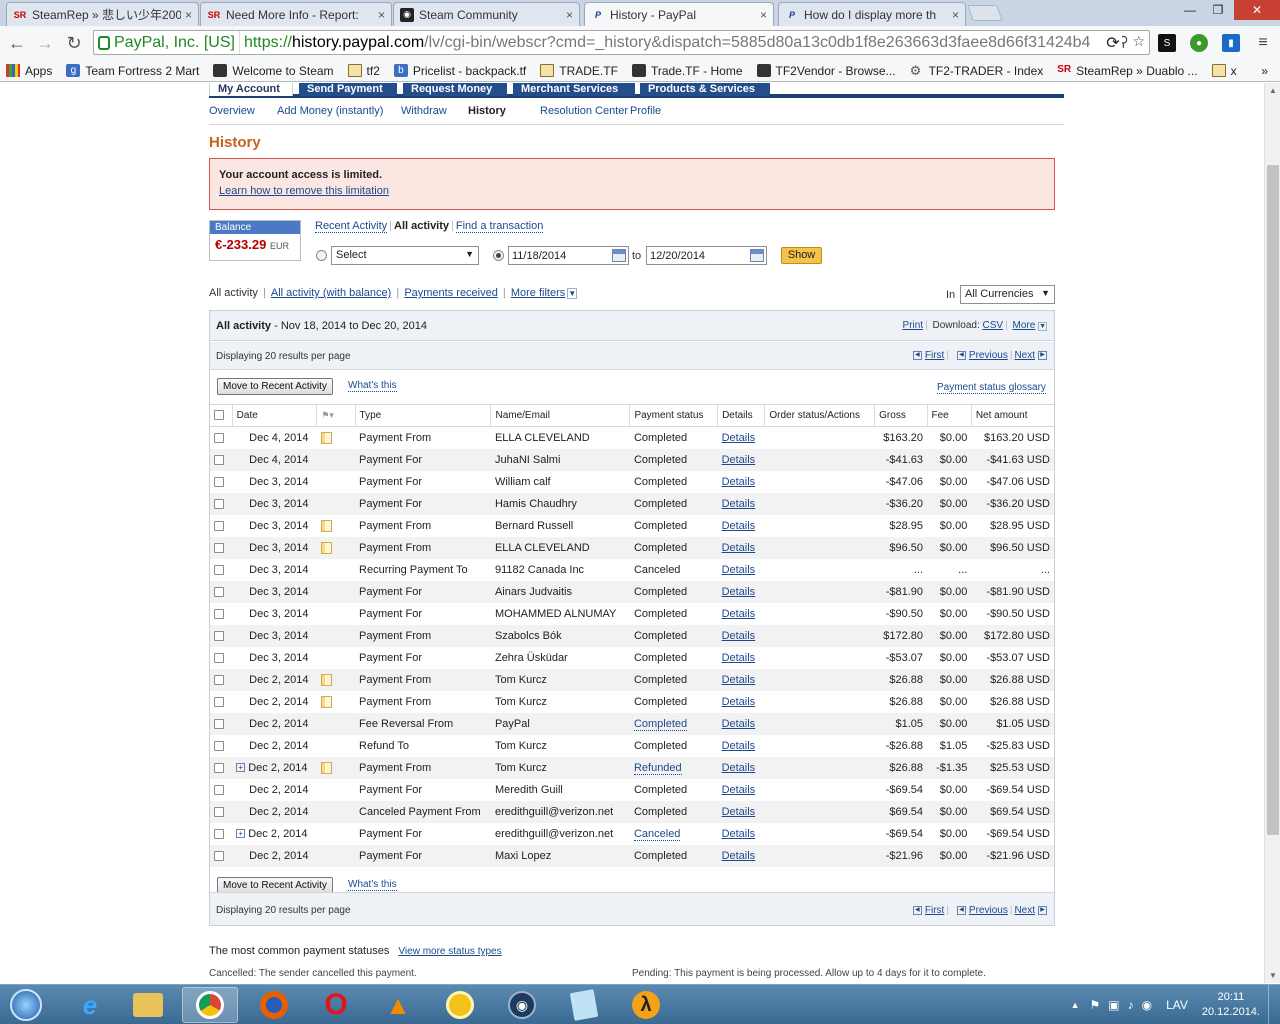 Image resolution: width=1280 pixels, height=1024 pixels. I want to click on nav-send-payment: Send Payment, so click(348, 89).